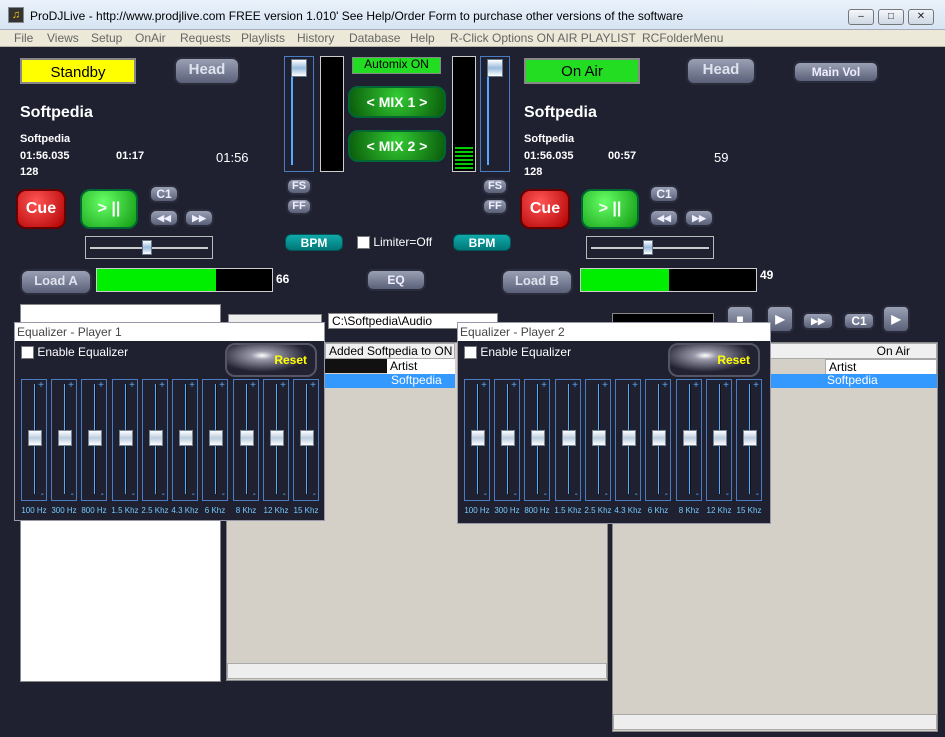 This screenshot has width=945, height=737. What do you see at coordinates (699, 218) in the screenshot?
I see `deck-b-fastforward-button: ▶▶` at bounding box center [699, 218].